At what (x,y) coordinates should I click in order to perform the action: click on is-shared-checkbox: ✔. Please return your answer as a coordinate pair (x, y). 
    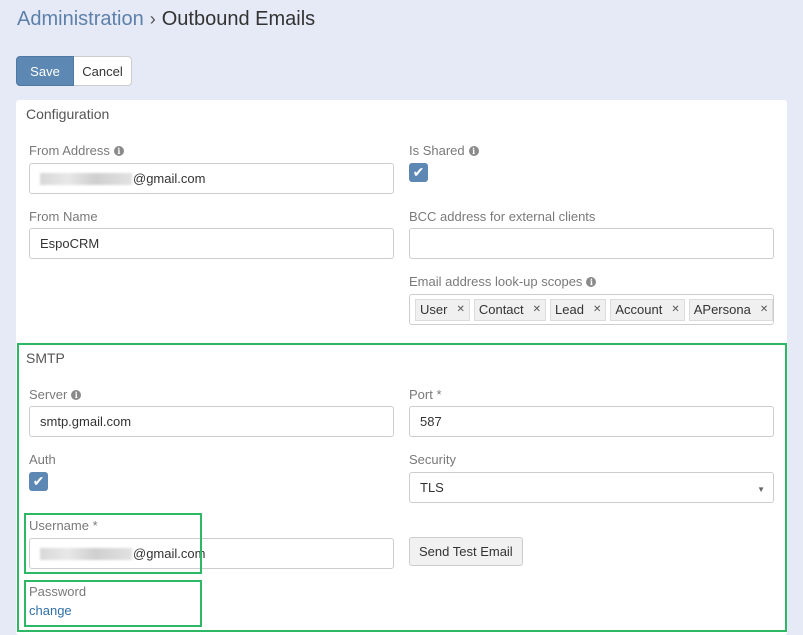
    Looking at the image, I should click on (418, 172).